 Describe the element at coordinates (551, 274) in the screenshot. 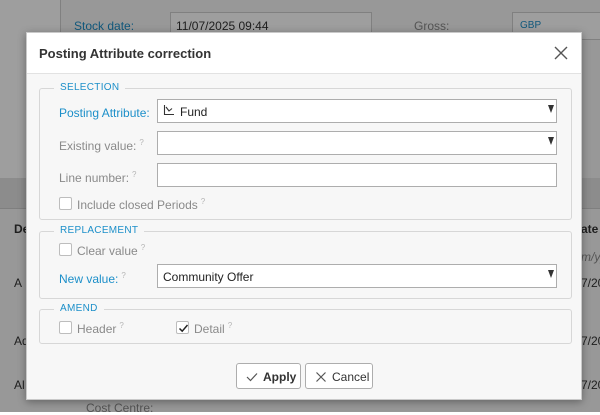

I see `new-value-dropdown-icon` at that location.